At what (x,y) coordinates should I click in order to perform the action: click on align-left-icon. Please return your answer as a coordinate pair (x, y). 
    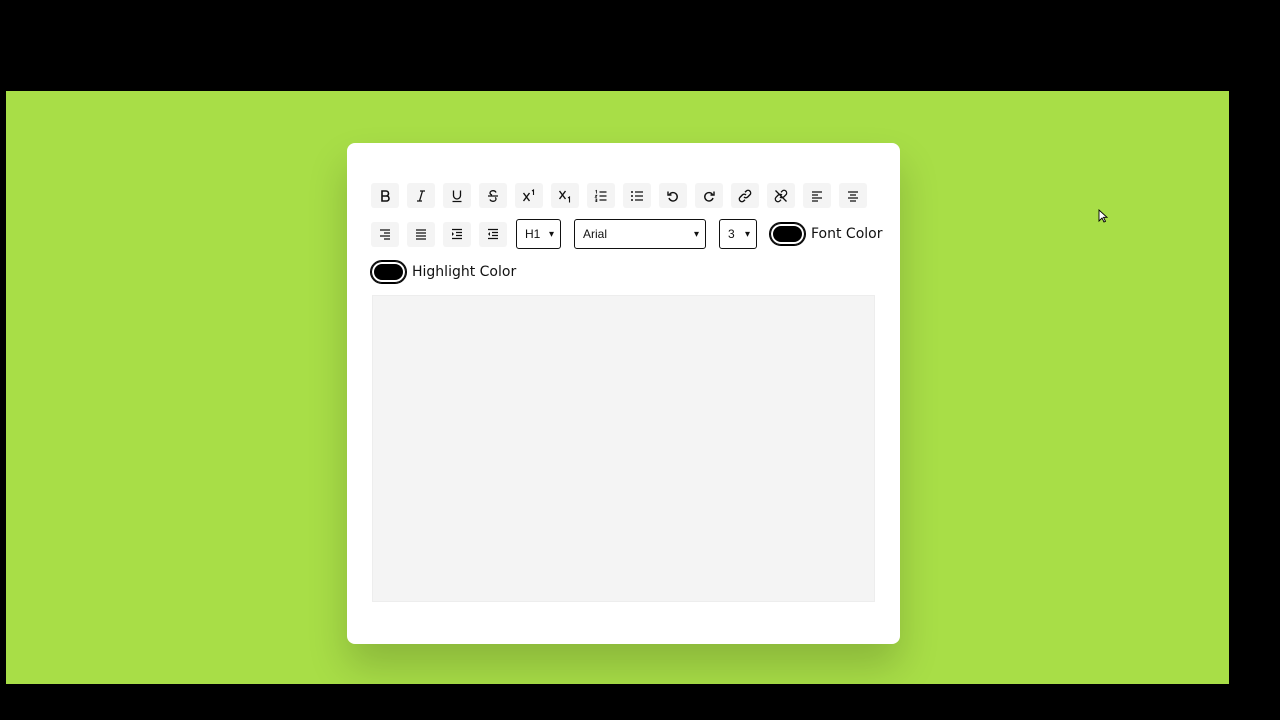
    Looking at the image, I should click on (817, 196).